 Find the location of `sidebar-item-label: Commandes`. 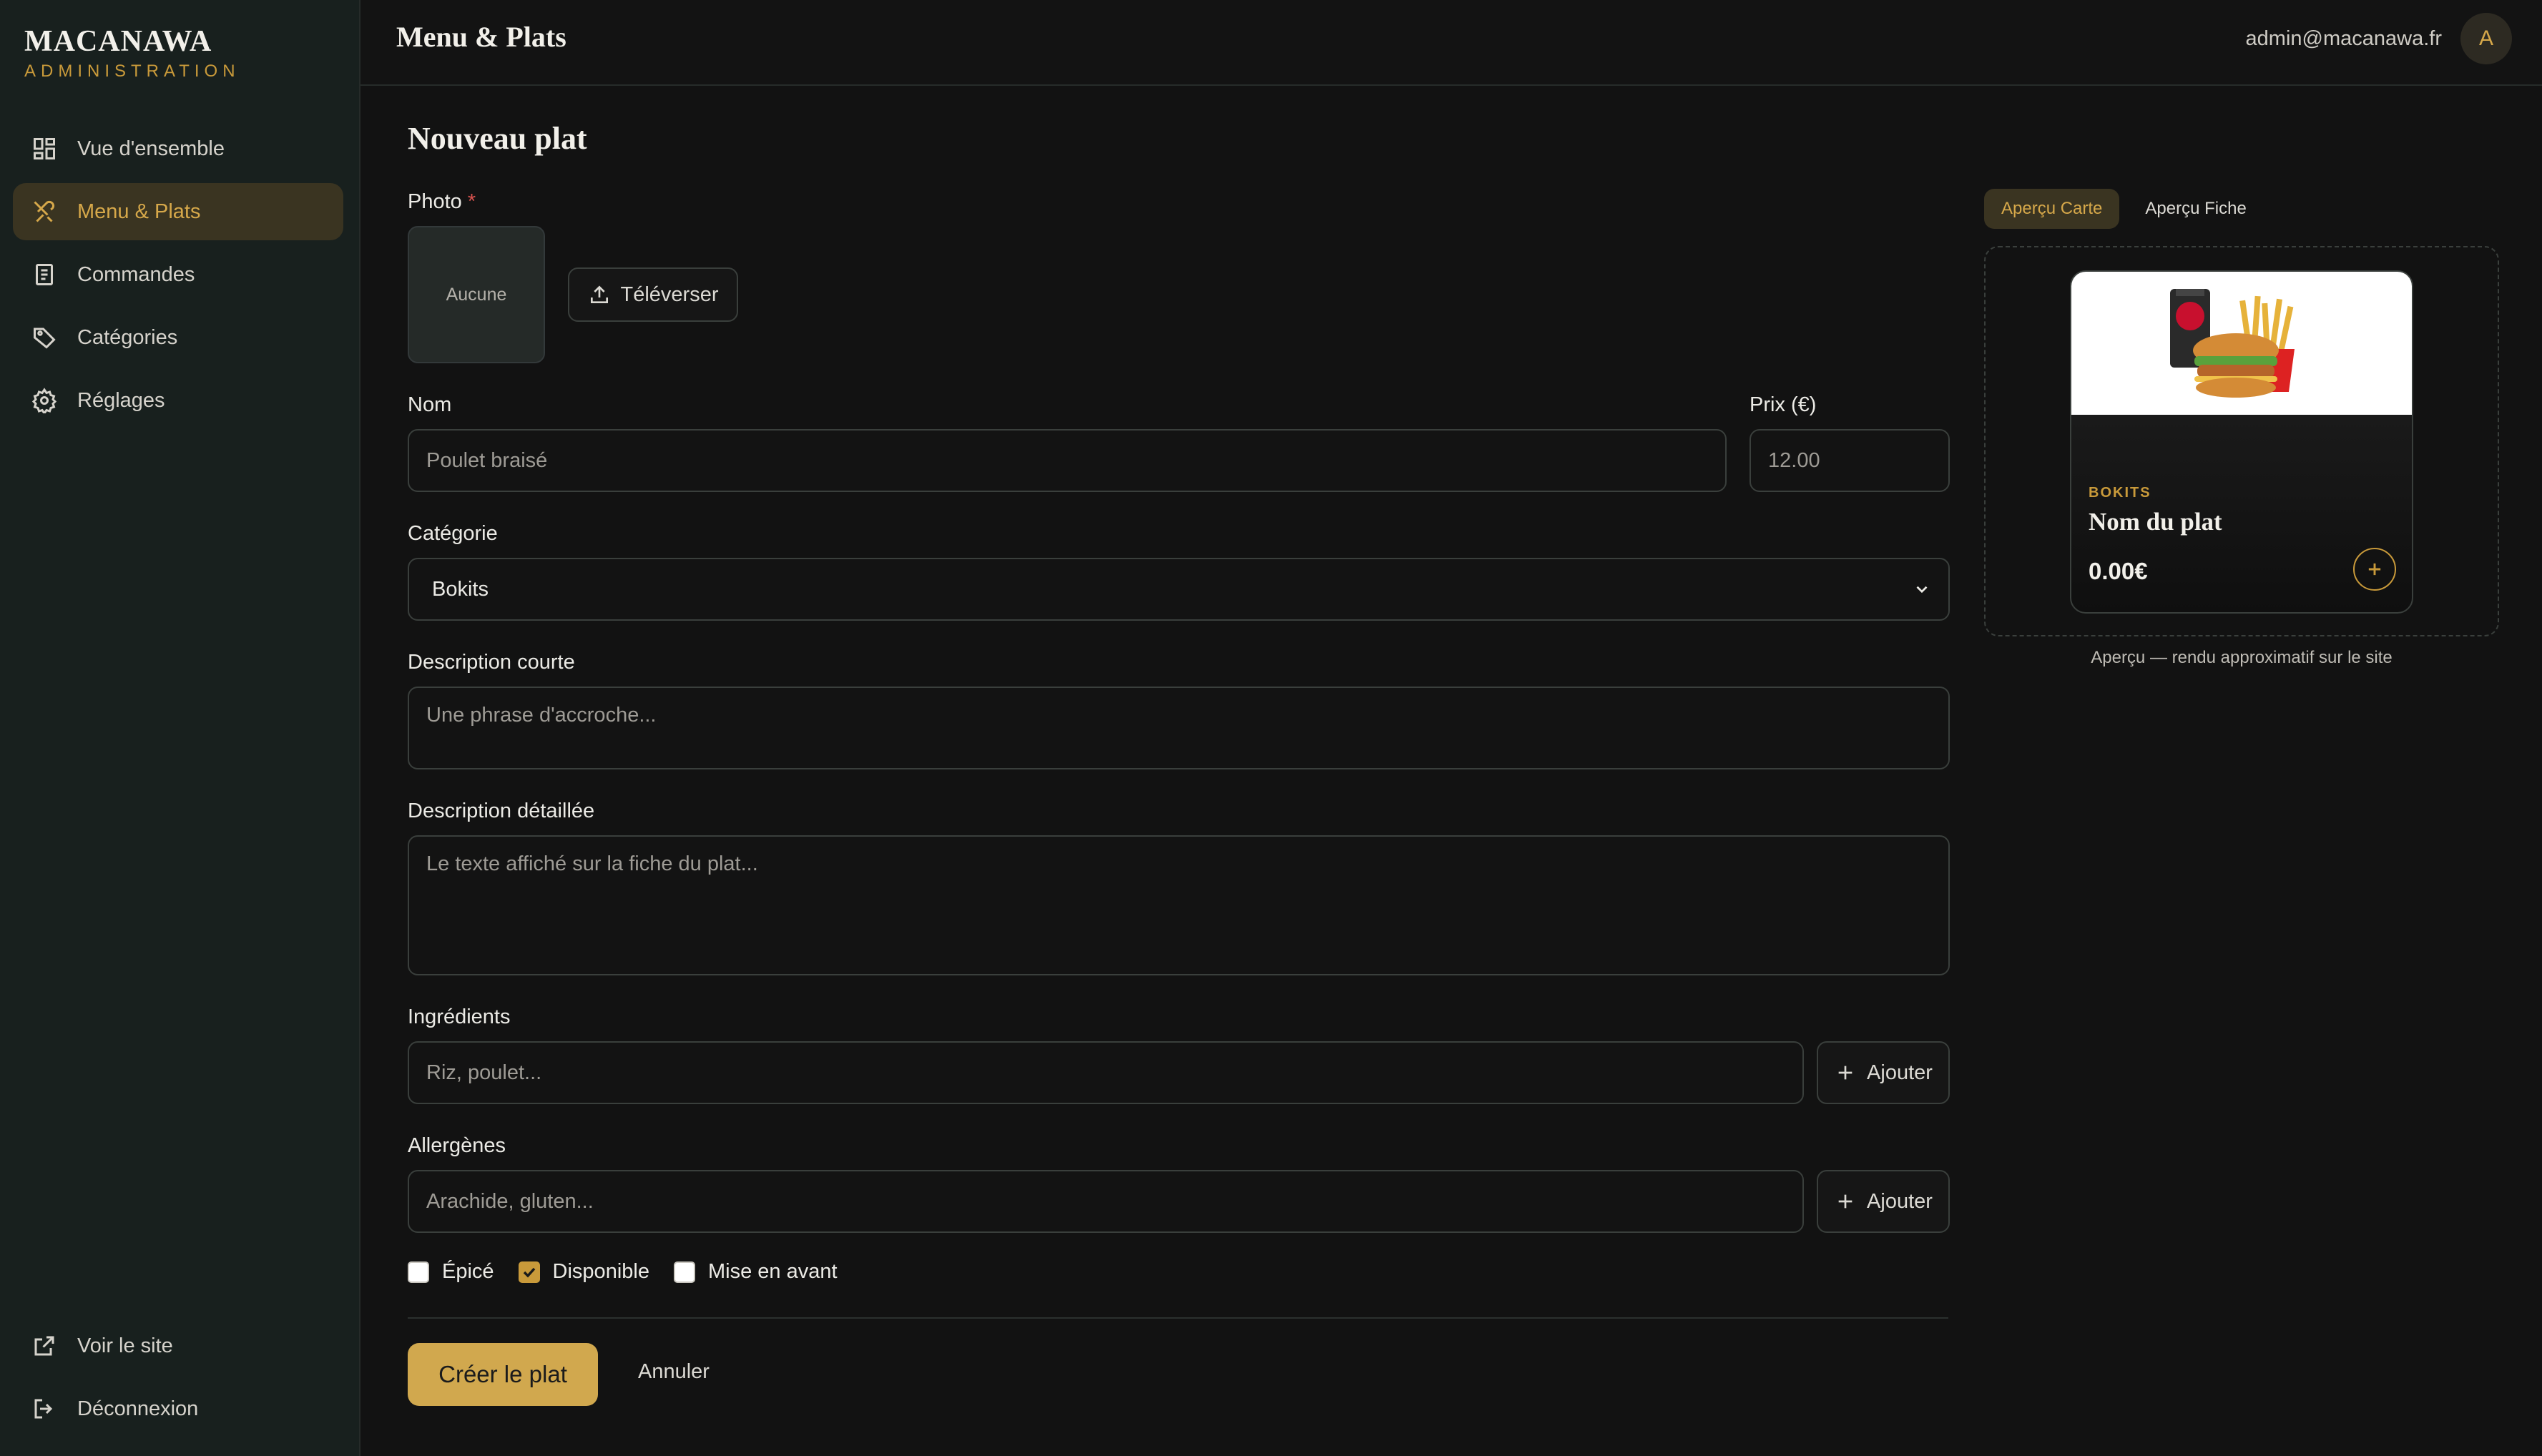

sidebar-item-label: Commandes is located at coordinates (136, 274).